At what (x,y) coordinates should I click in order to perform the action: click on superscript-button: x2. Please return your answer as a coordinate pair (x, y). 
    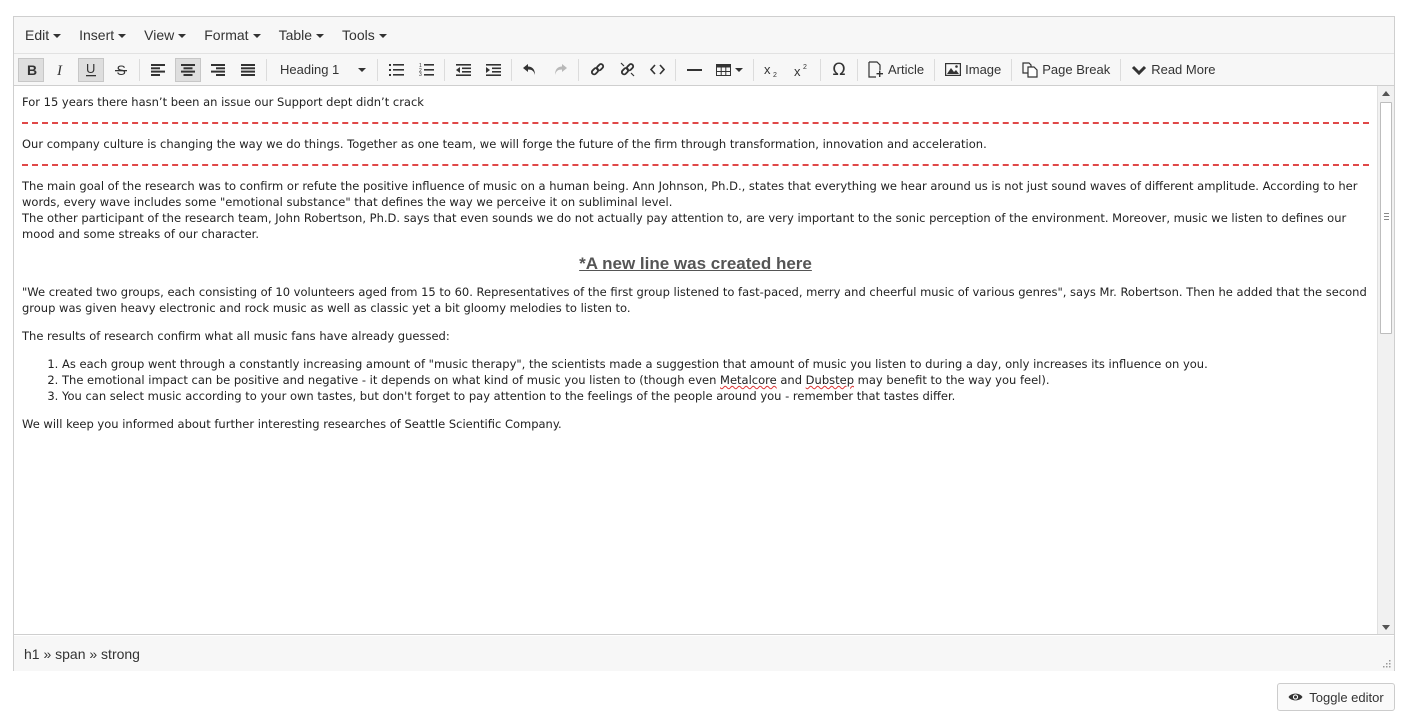
    Looking at the image, I should click on (802, 70).